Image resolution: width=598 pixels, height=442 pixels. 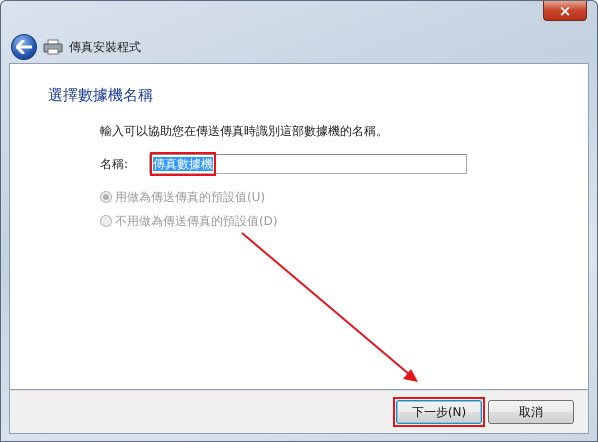 What do you see at coordinates (101, 95) in the screenshot?
I see `page-heading: 選擇數據機名稱` at bounding box center [101, 95].